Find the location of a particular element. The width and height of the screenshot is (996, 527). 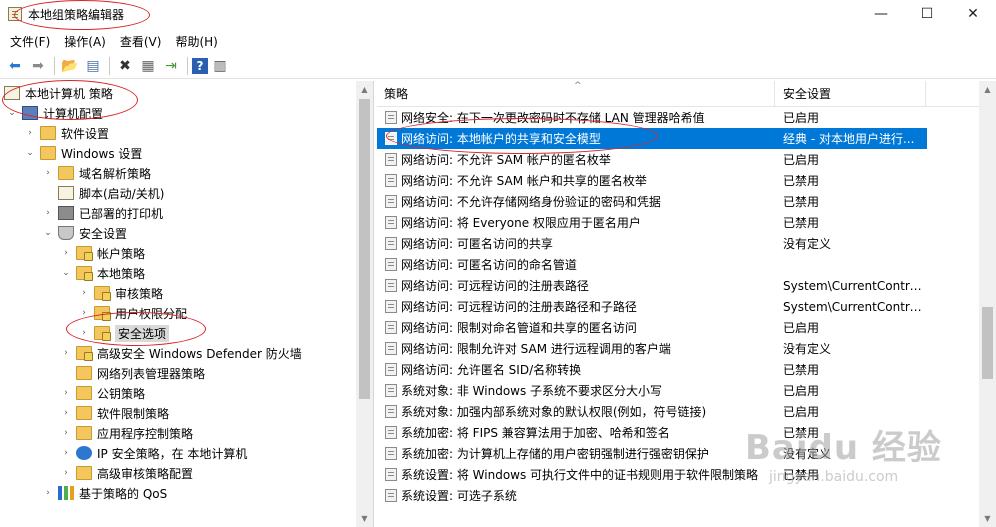

table-row: 系统对象: 非 Windows 子系统不要求区分大小写 已启用 is located at coordinates (678, 390).